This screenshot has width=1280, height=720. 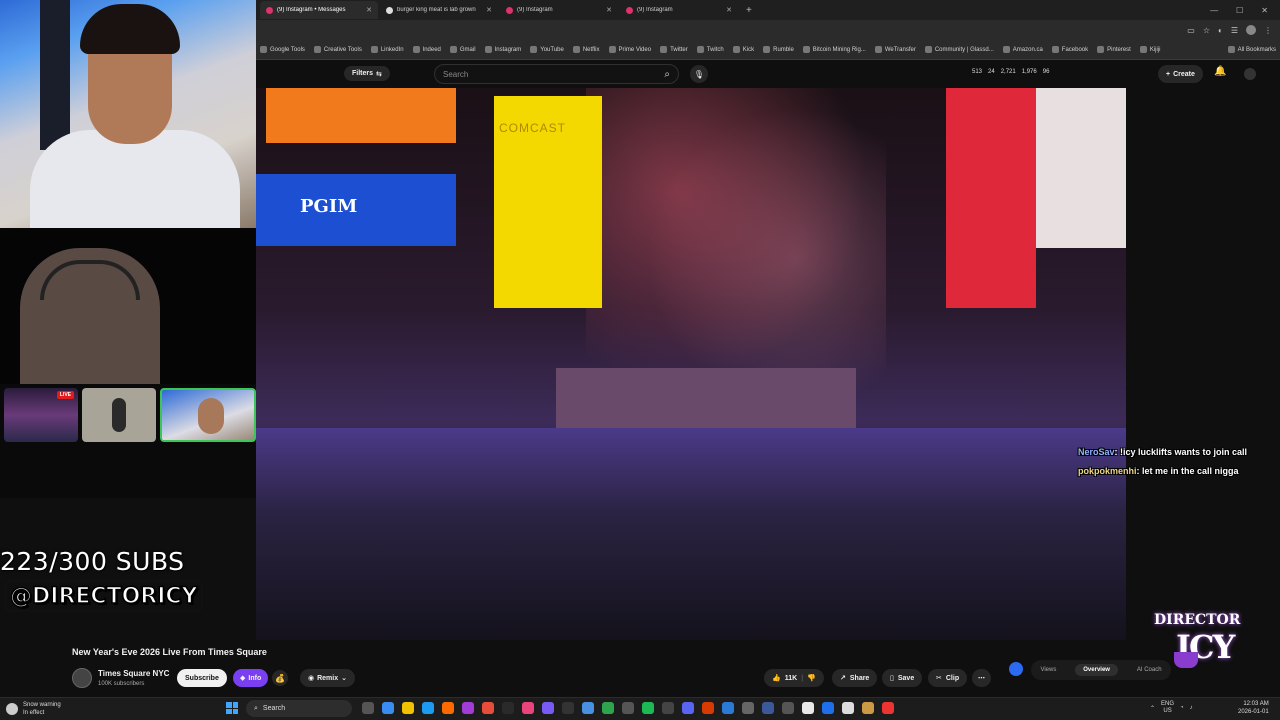 I want to click on star-icon: ☆, so click(x=1206, y=30).